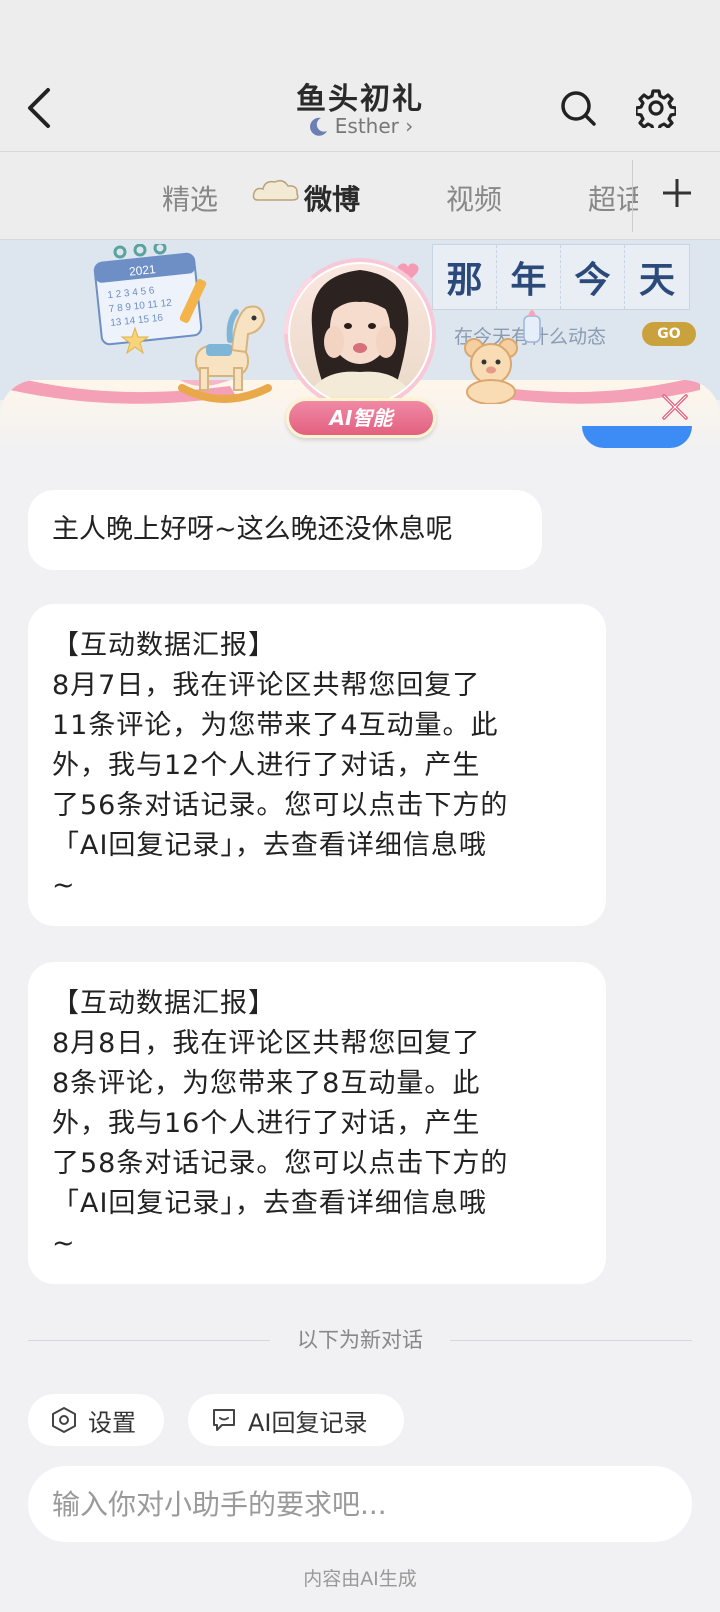 This screenshot has width=720, height=1612. What do you see at coordinates (474, 198) in the screenshot?
I see `tab-shipin: 视频` at bounding box center [474, 198].